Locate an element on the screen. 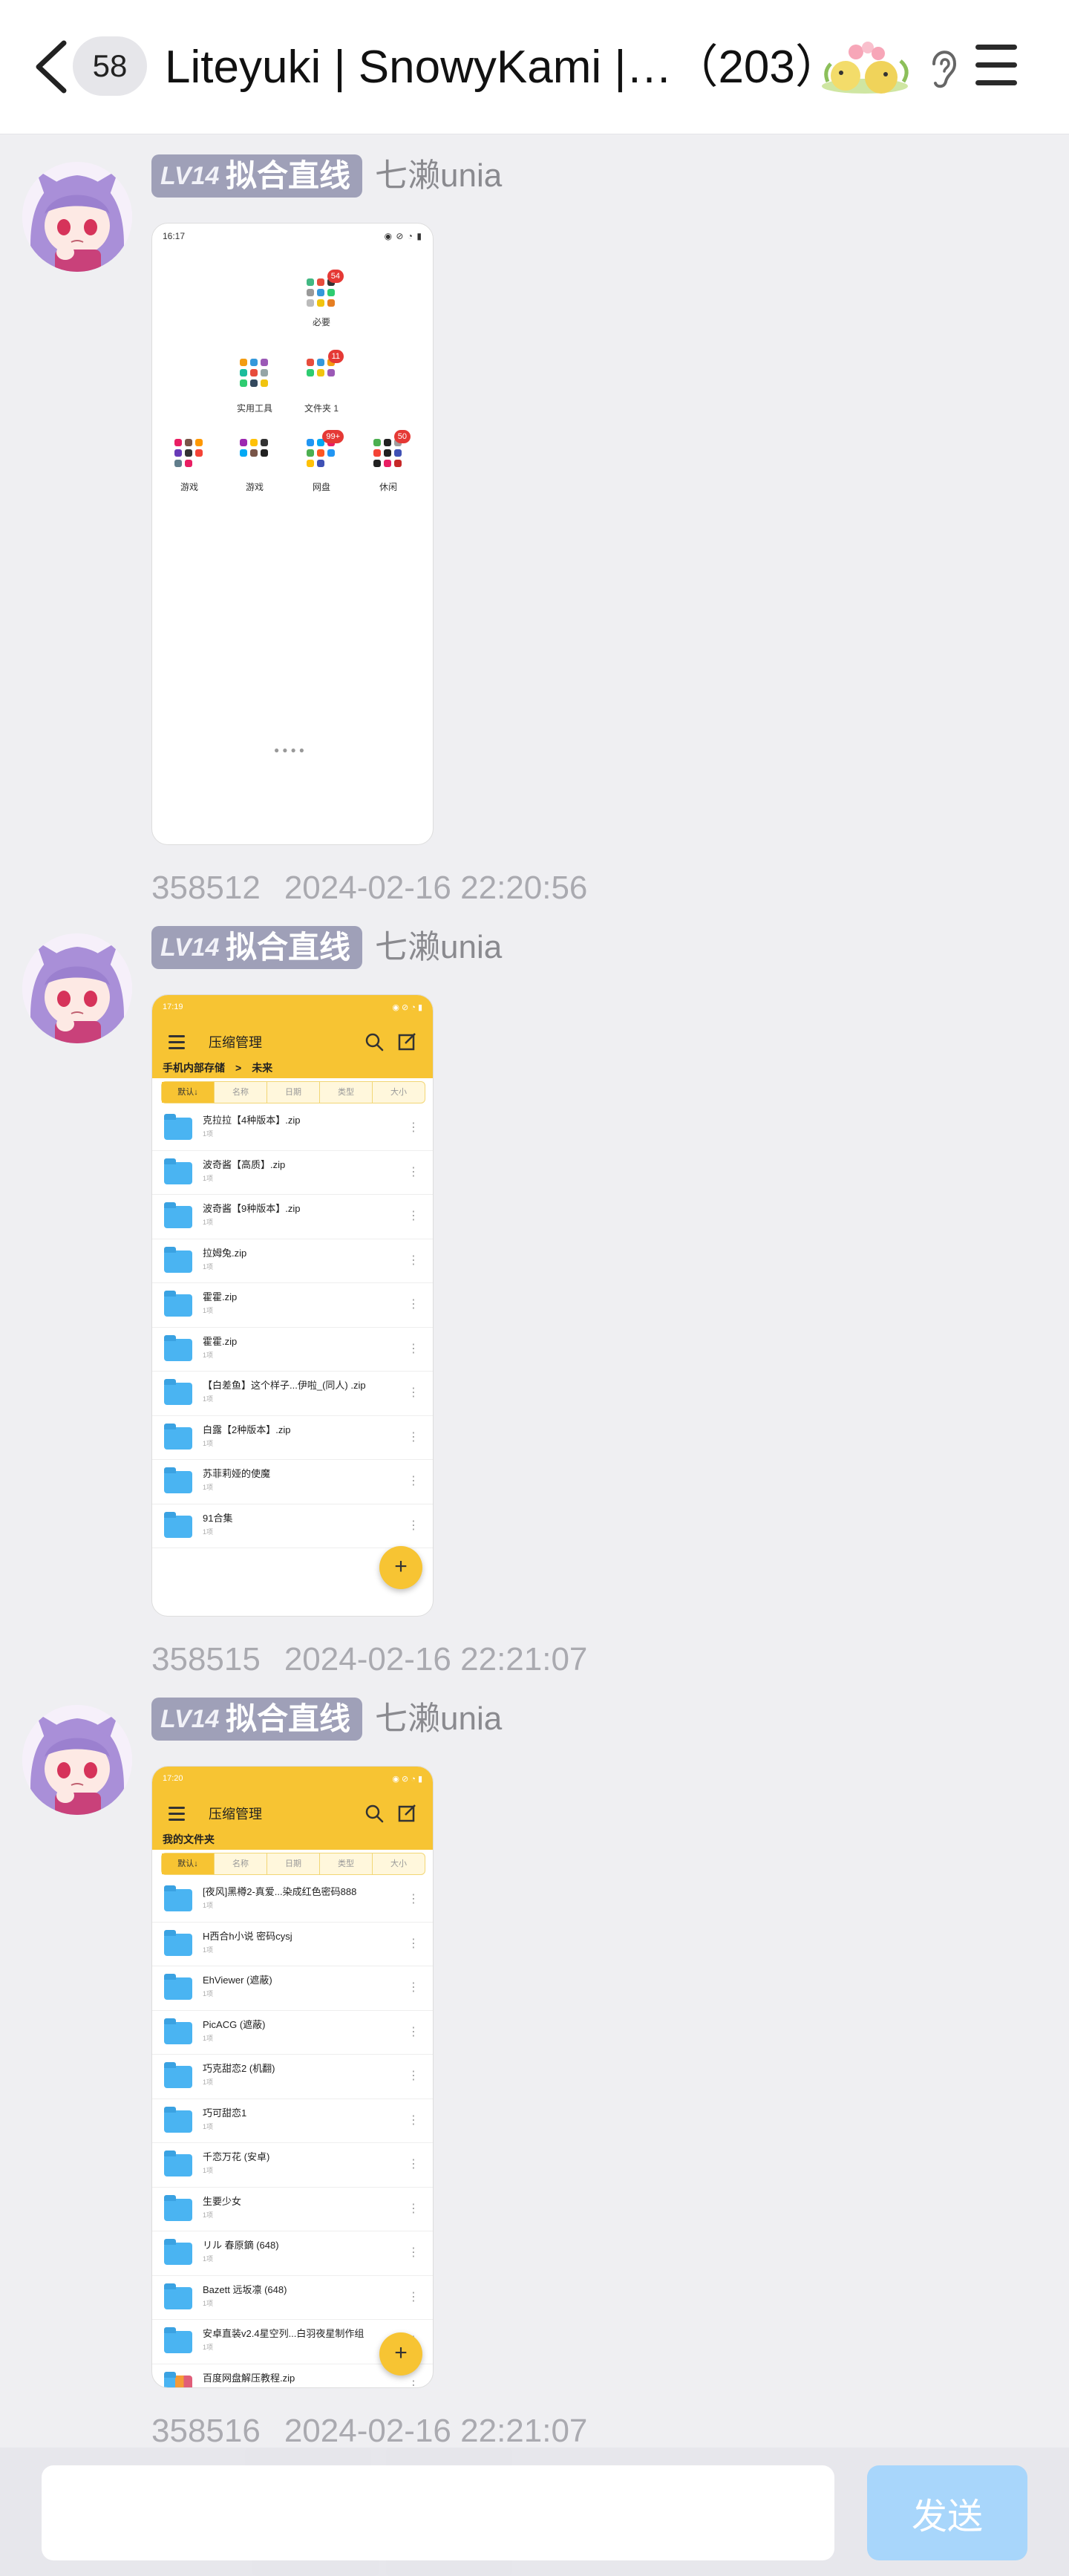  file-name: 安卓直装v2.4星空列...白羽夜星制作组 is located at coordinates (284, 2333).